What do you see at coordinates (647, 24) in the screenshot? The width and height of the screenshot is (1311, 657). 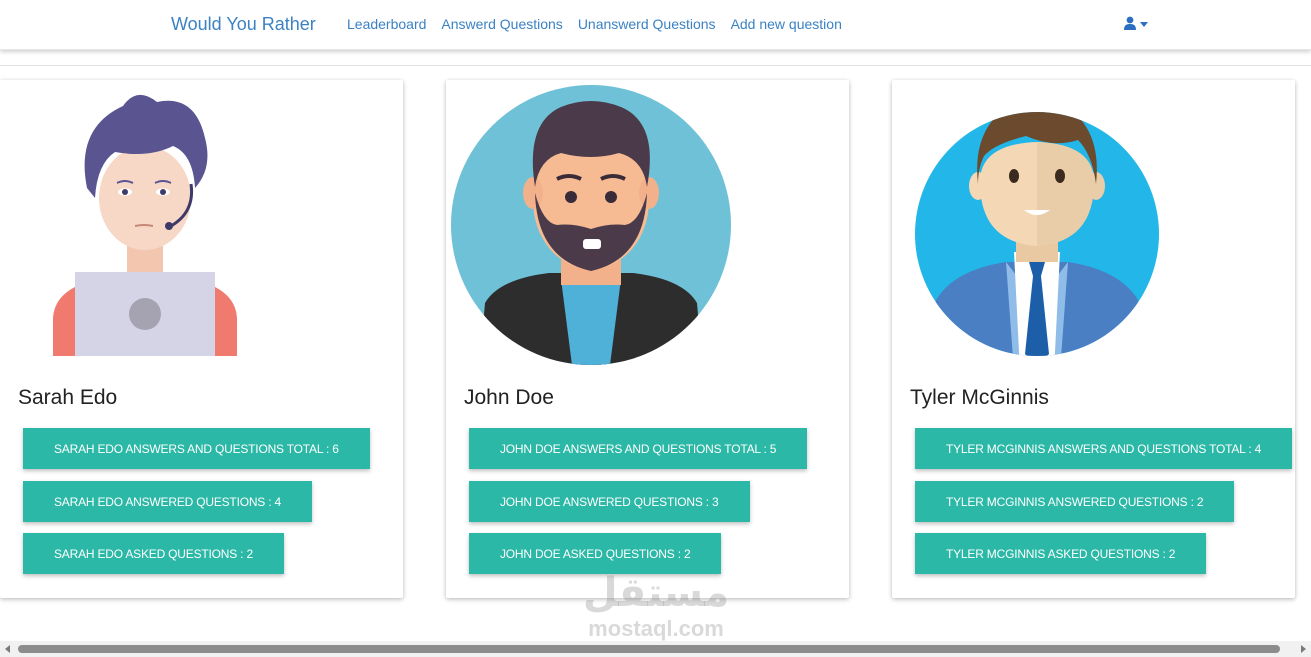 I see `nav-link-unanswered-questions: Unanswerd Questions` at bounding box center [647, 24].